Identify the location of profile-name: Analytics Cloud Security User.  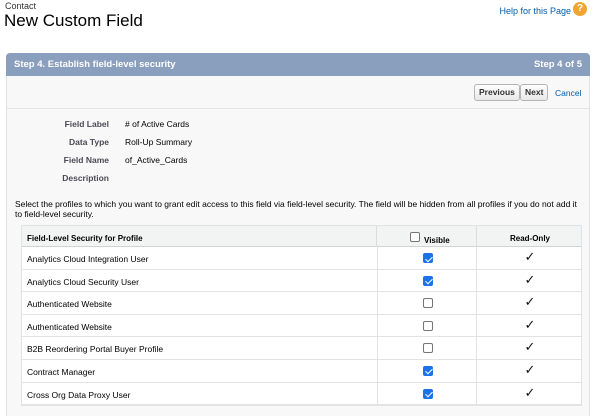
(83, 281).